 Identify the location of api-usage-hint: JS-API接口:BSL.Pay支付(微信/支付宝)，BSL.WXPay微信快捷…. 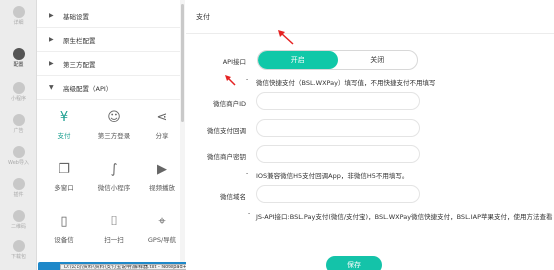
(404, 217).